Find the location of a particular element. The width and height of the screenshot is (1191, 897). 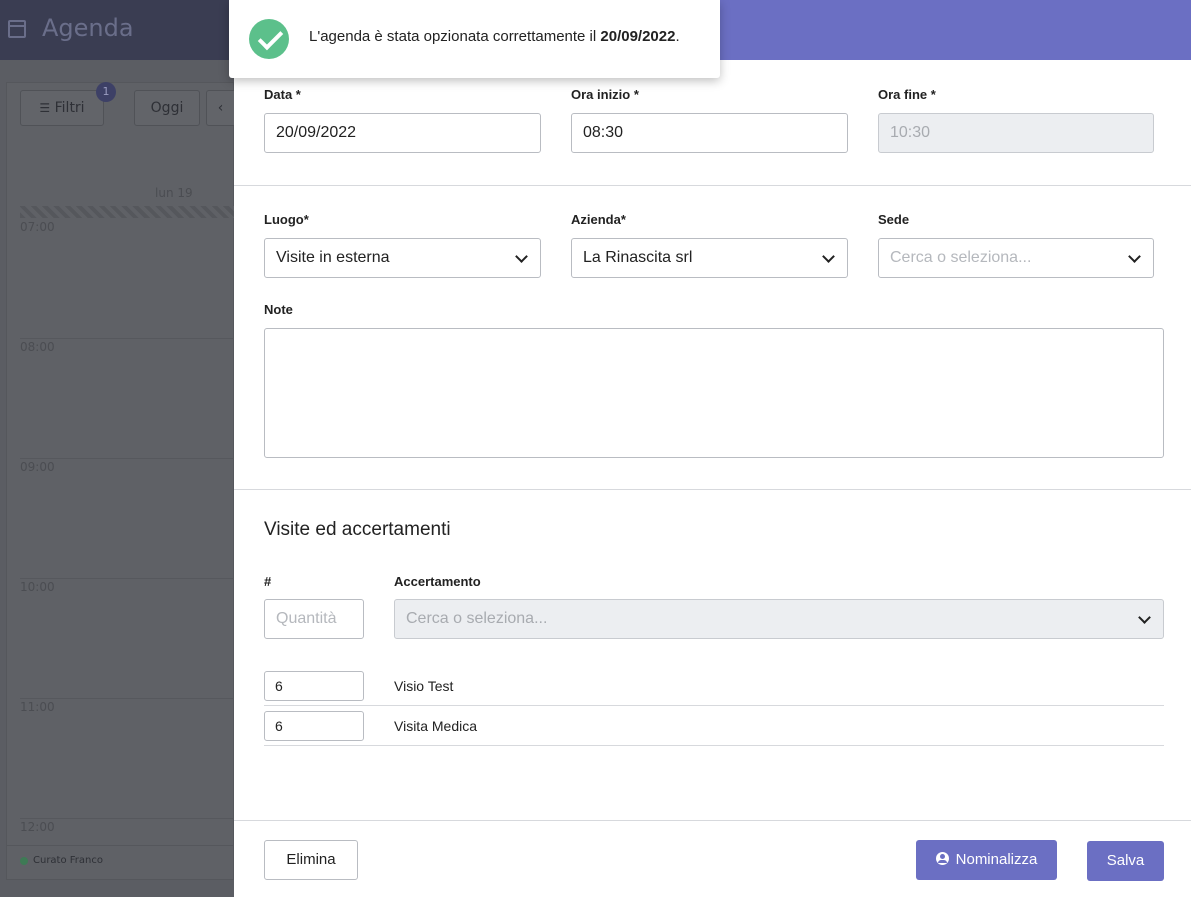

row-exam-name: Visio Test is located at coordinates (424, 686).